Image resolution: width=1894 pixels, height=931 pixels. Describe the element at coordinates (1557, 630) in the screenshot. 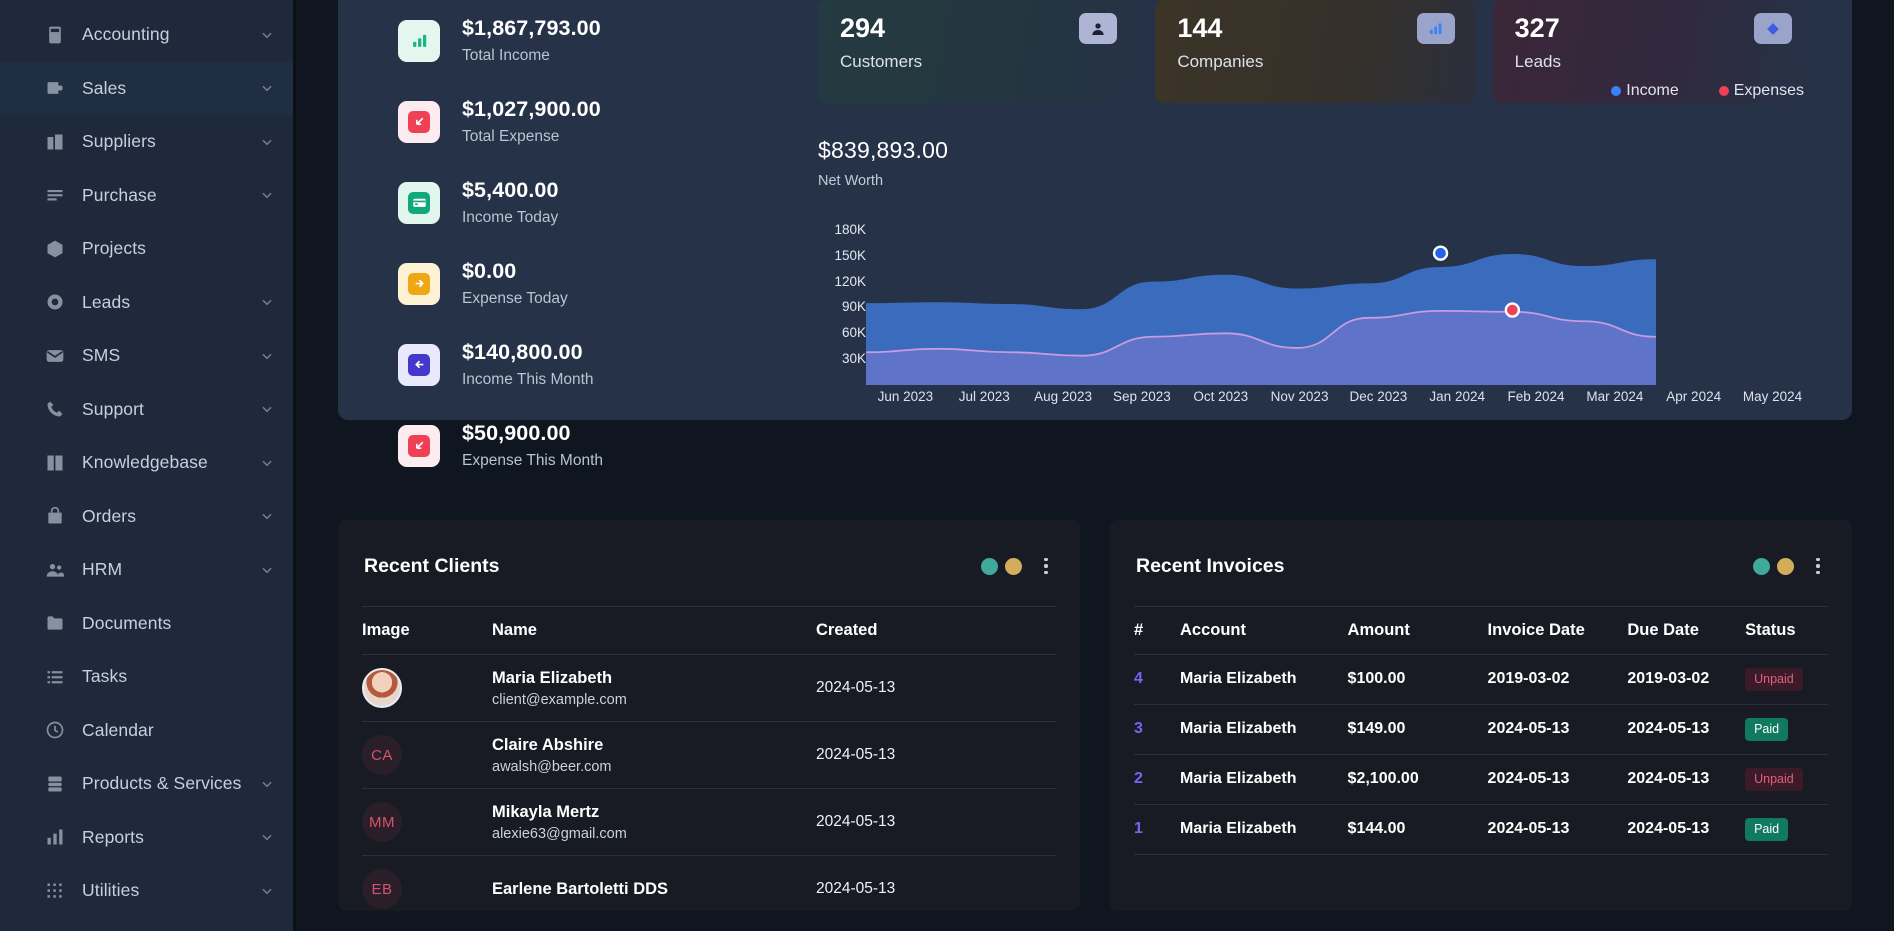

I see `column-header-invoice-date: Invoice Date` at that location.